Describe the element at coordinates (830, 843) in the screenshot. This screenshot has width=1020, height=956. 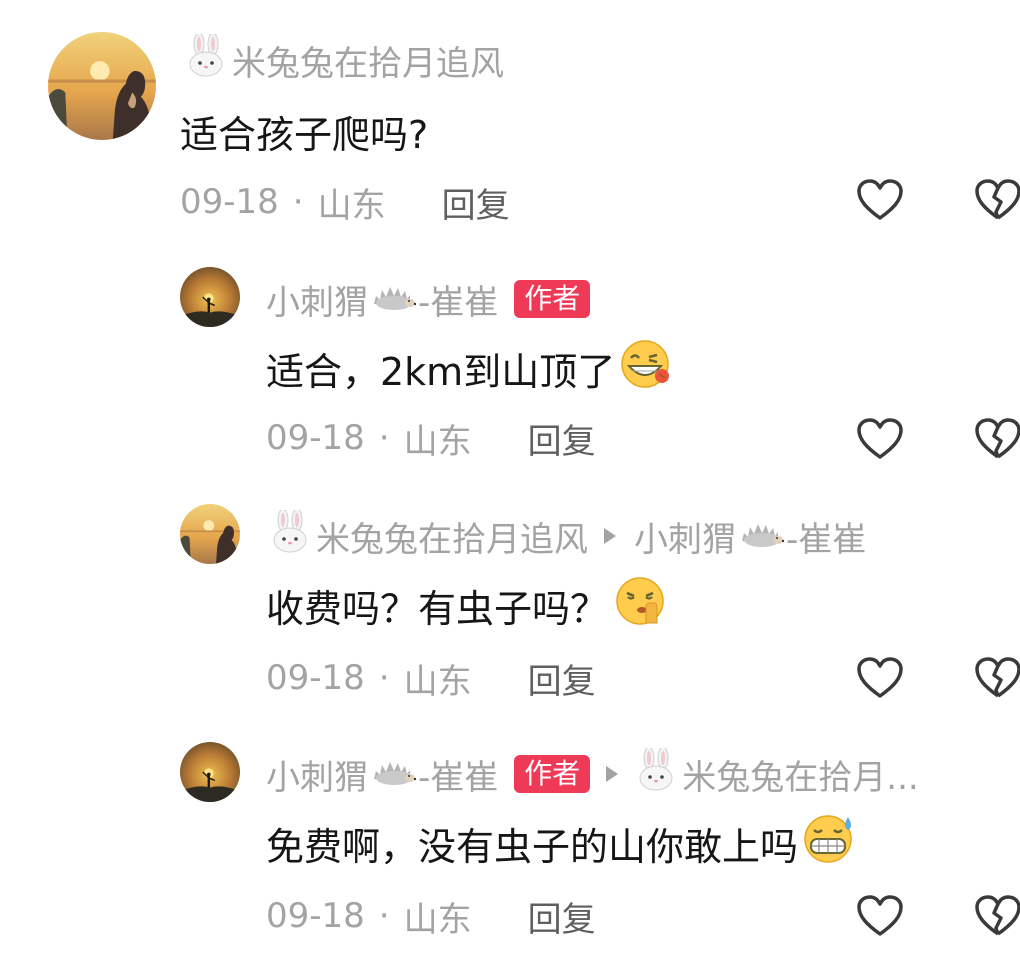
I see `grimacing-sweat-emoji-icon` at that location.